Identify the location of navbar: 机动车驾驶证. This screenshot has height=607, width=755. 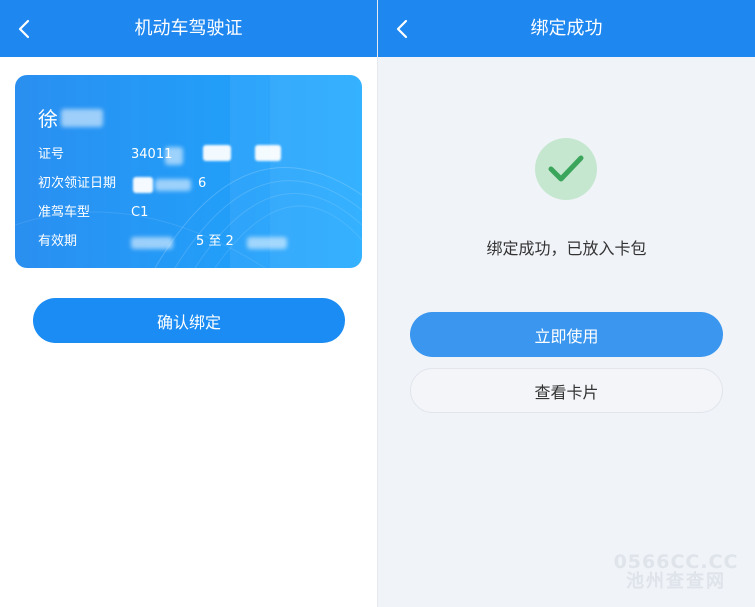
(188, 28).